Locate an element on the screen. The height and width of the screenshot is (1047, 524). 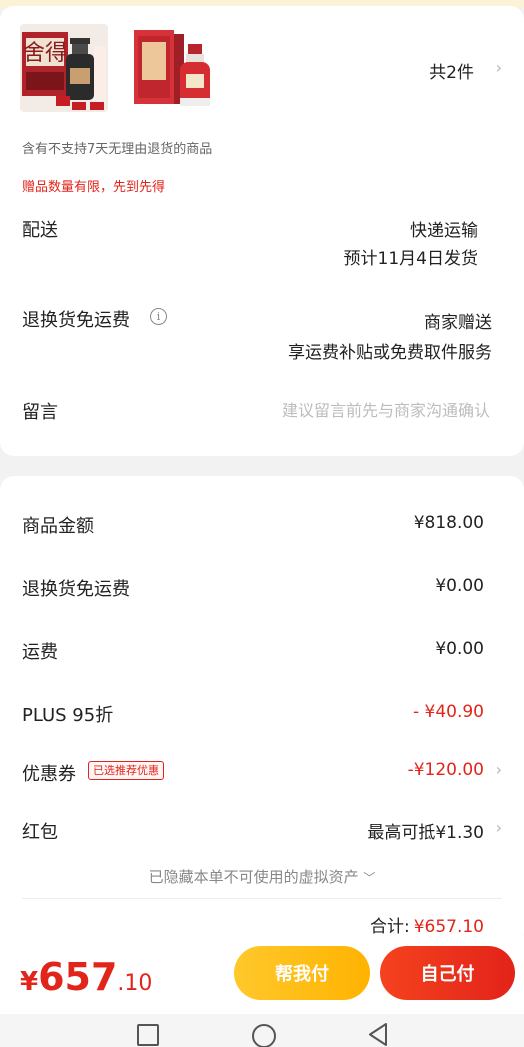
return-shipping-detail: 享运费补贴或免费取件服务 is located at coordinates (390, 353).